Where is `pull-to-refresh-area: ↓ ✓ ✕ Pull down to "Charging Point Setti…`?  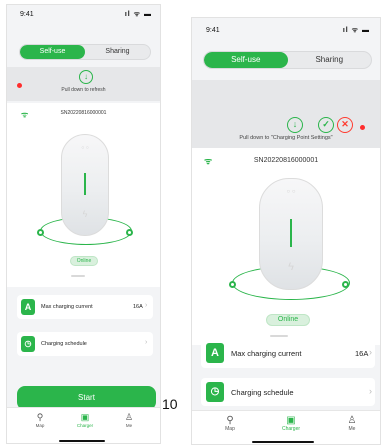
pull-to-refresh-area: ↓ ✓ ✕ Pull down to "Charging Point Setti… is located at coordinates (286, 114).